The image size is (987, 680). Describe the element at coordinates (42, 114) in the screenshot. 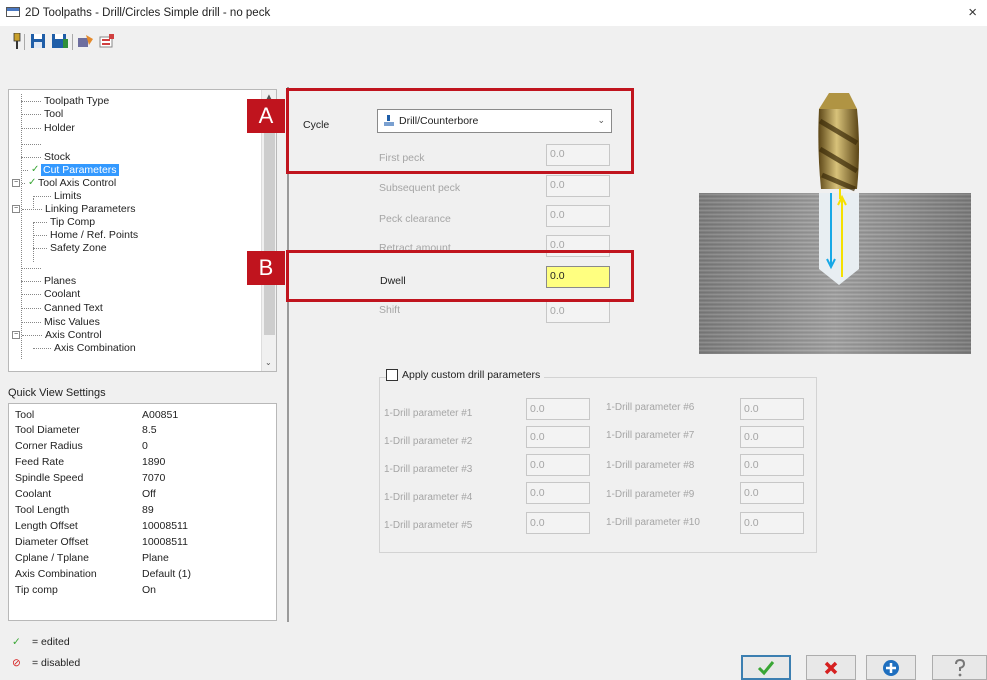

I see `tree-item-tool: Tool` at that location.